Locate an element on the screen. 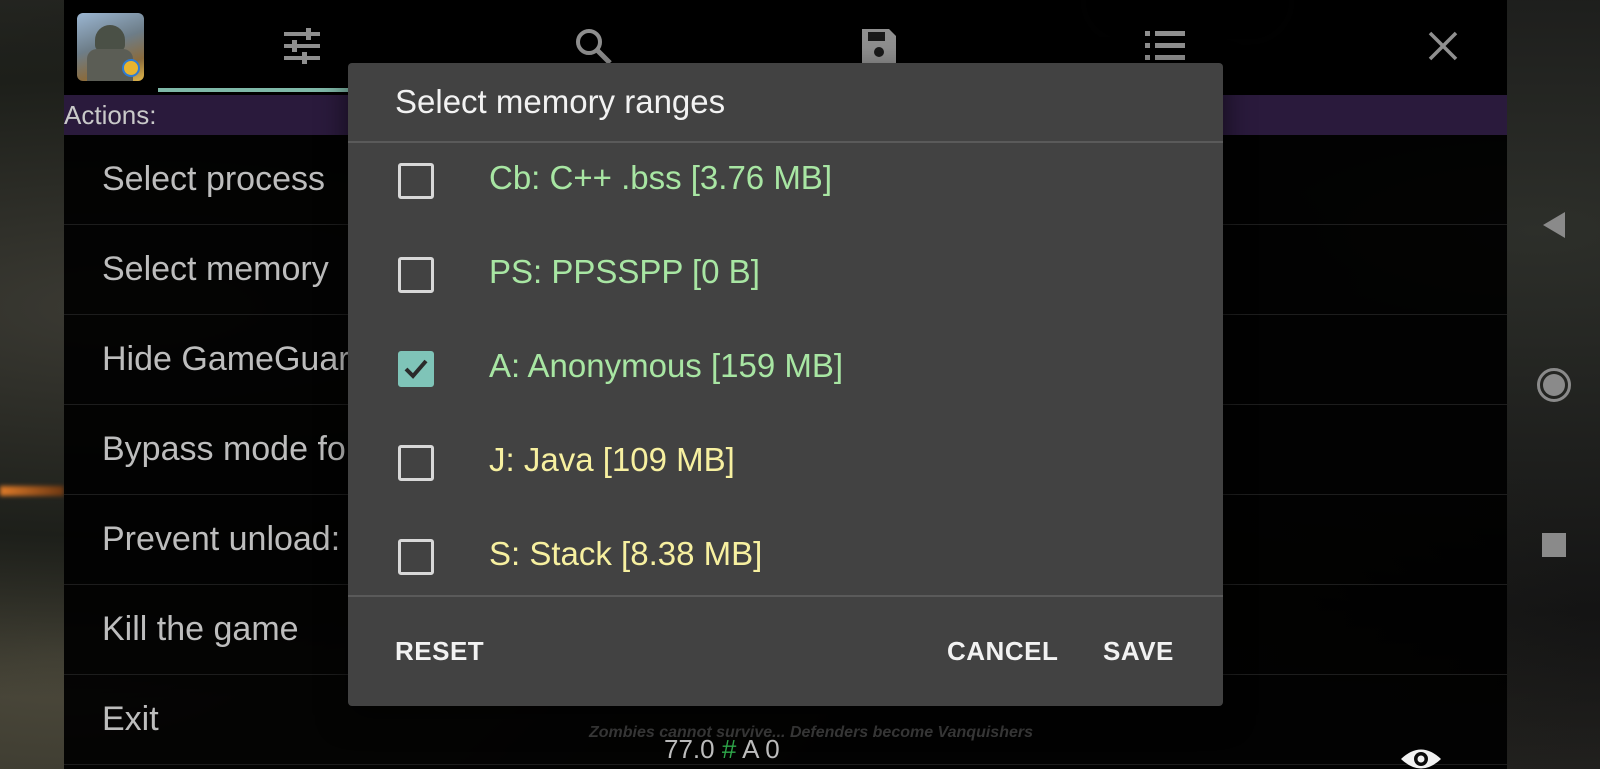 The width and height of the screenshot is (1600, 769). range-label: A: Anonymous [159 MB] is located at coordinates (666, 365).